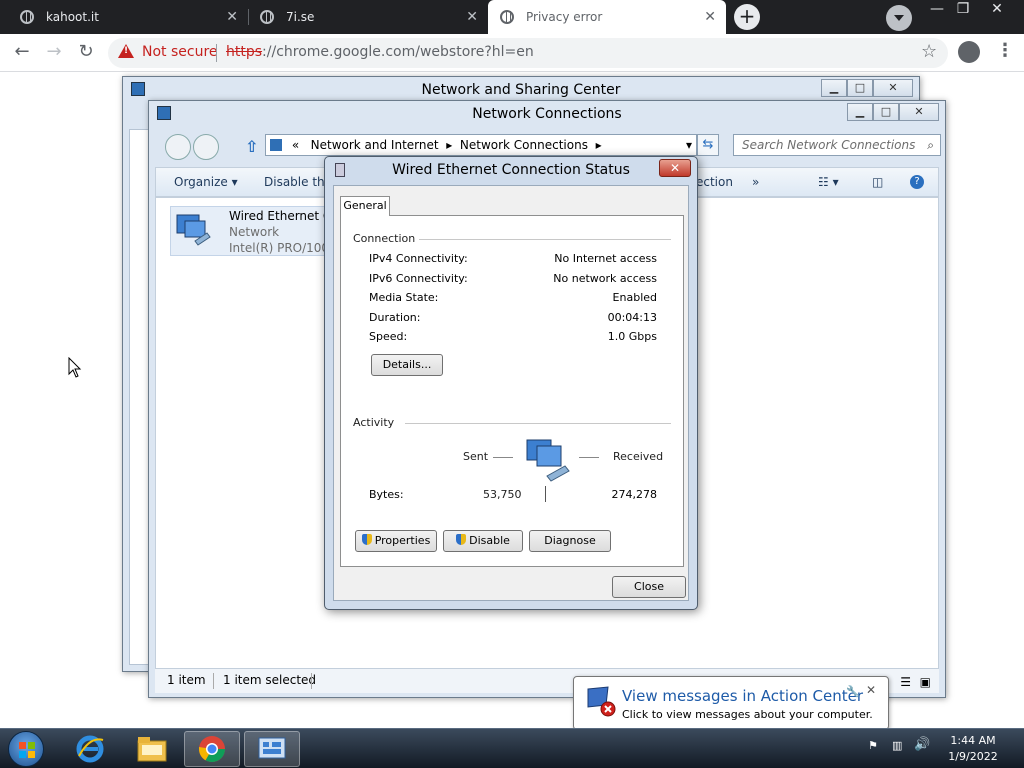  I want to click on caption-buttons: ▁ □ ✕, so click(867, 88).